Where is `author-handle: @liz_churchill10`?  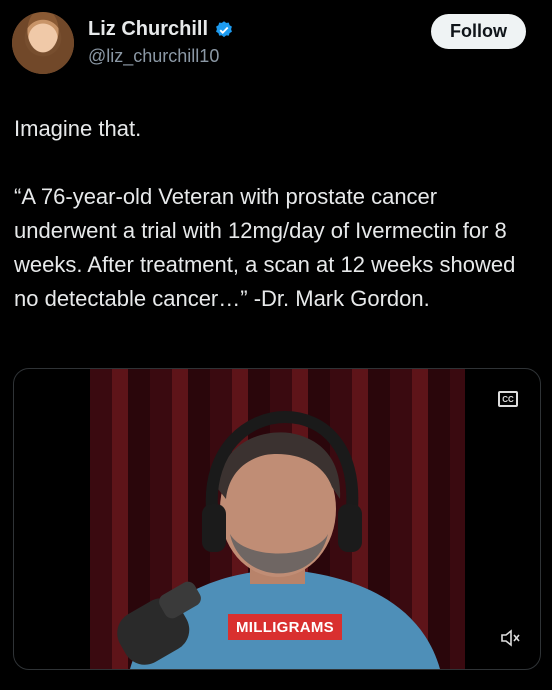
author-handle: @liz_churchill10 is located at coordinates (153, 56).